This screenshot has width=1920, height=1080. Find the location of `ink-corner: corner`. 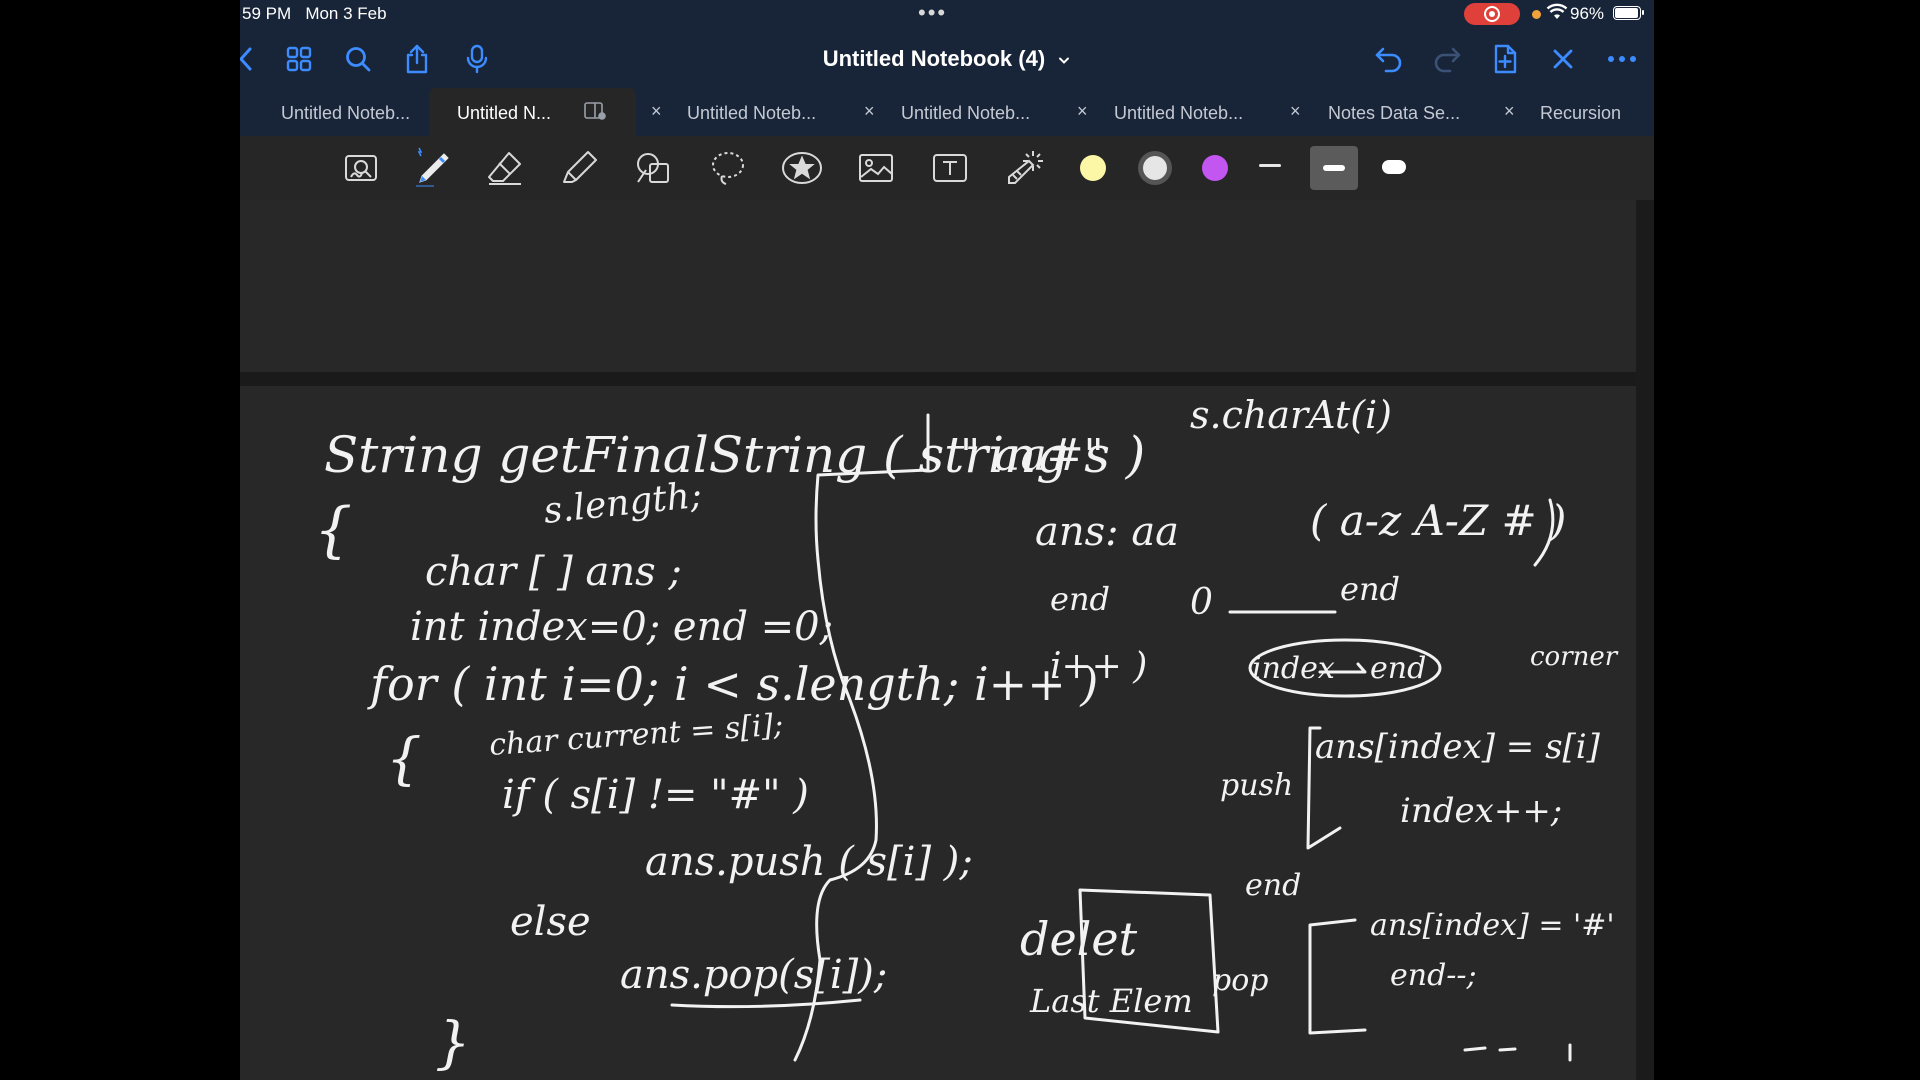

ink-corner: corner is located at coordinates (1574, 657).